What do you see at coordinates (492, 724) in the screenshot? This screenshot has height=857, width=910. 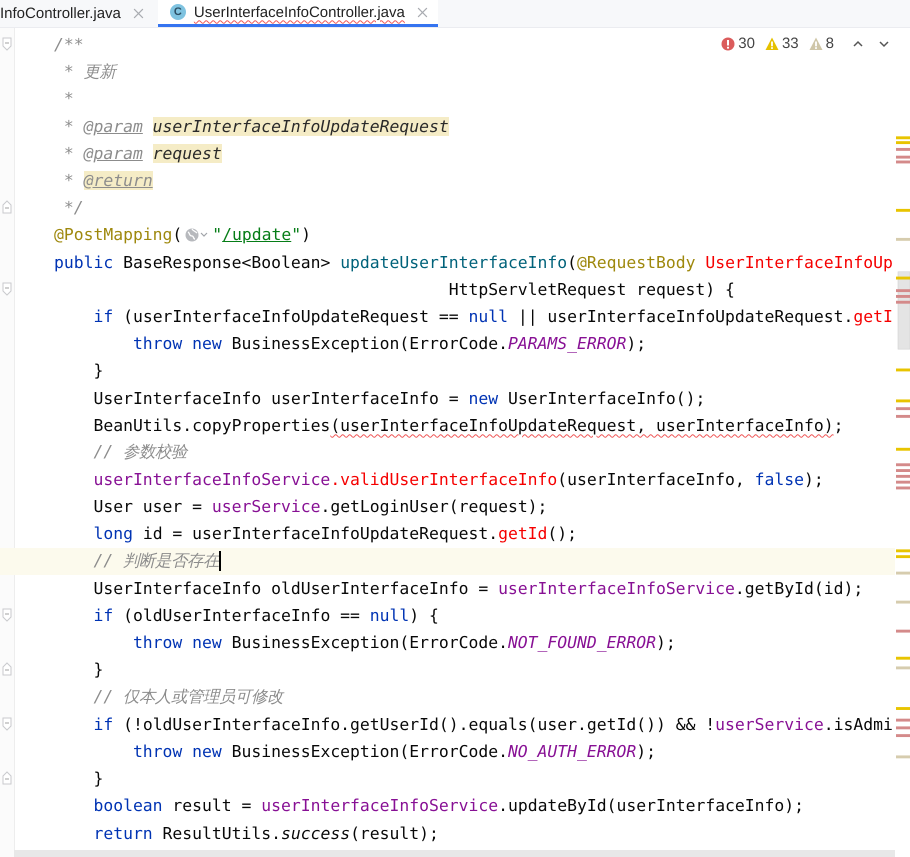 I see `code-line: if (!oldUserInterfaceInfo.getUserId().equals(user.getId()) && !userService.isAdmi` at bounding box center [492, 724].